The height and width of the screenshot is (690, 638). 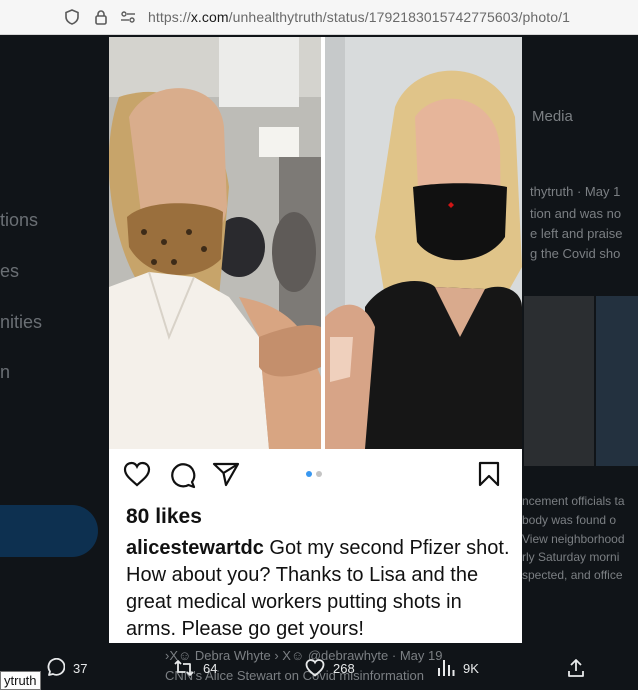 I want to click on views-count: 9K, so click(x=471, y=668).